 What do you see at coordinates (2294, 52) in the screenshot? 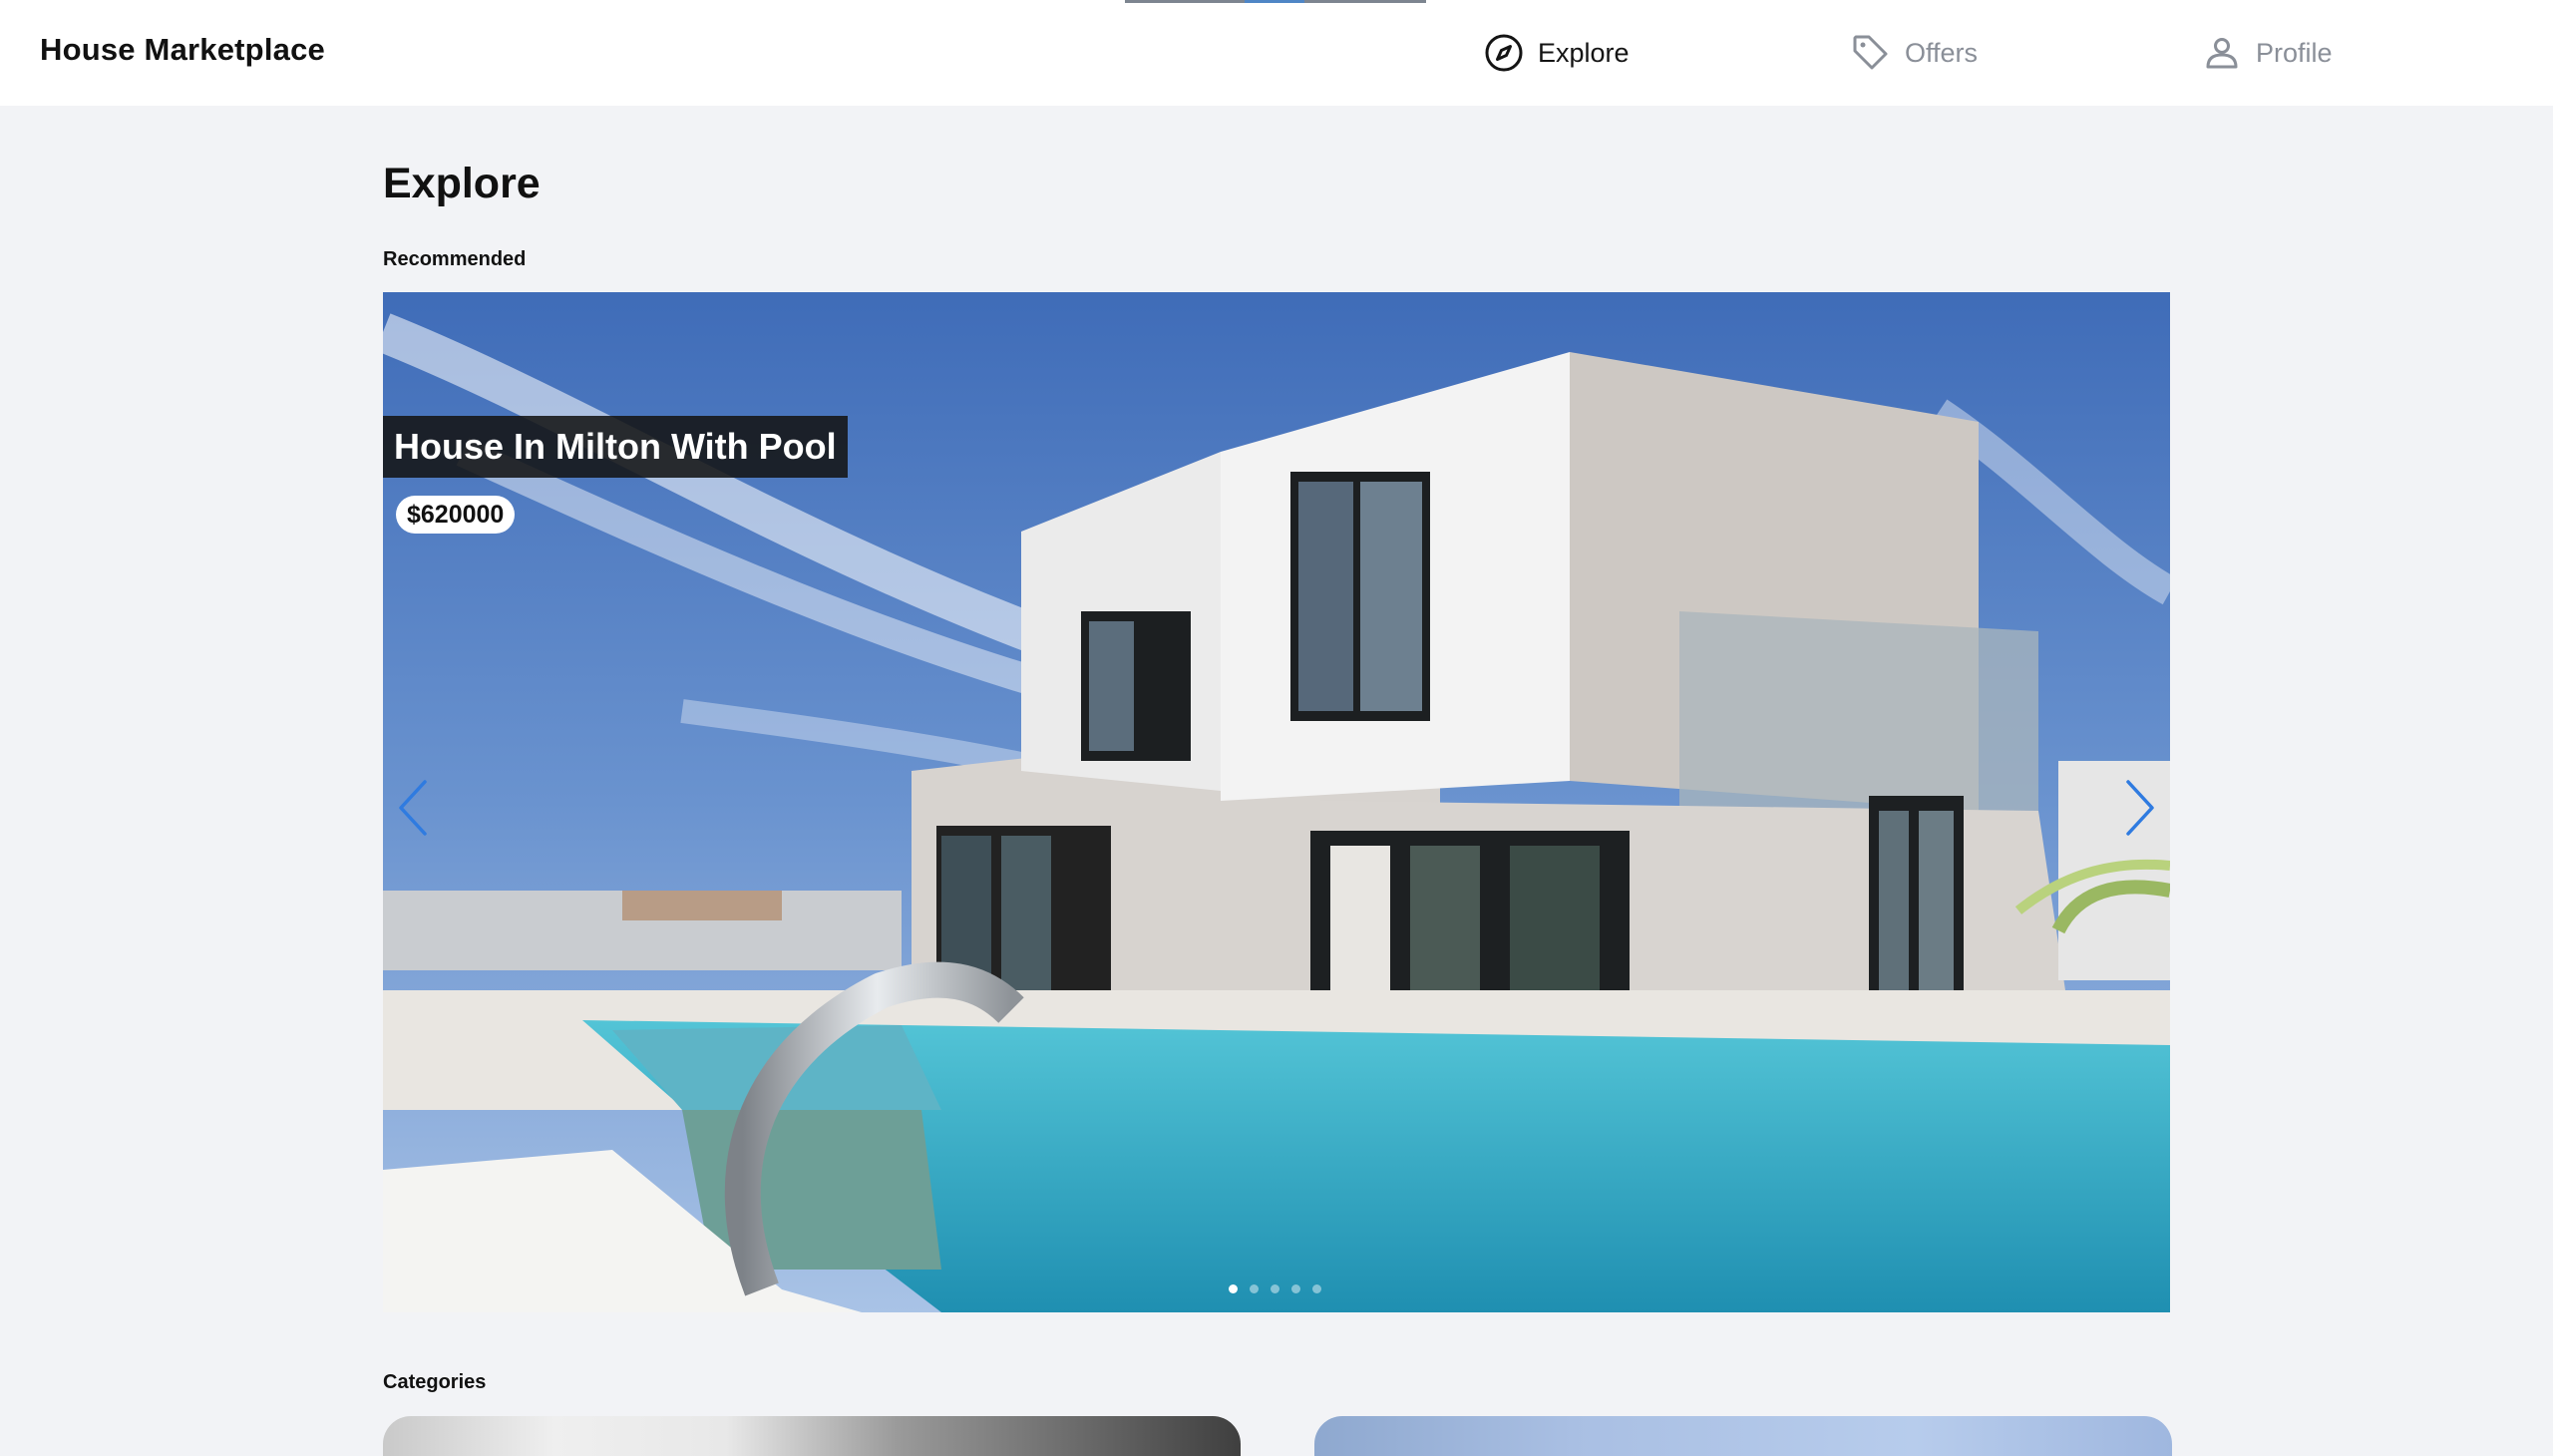
I see `nav-label-profile: Profile` at bounding box center [2294, 52].